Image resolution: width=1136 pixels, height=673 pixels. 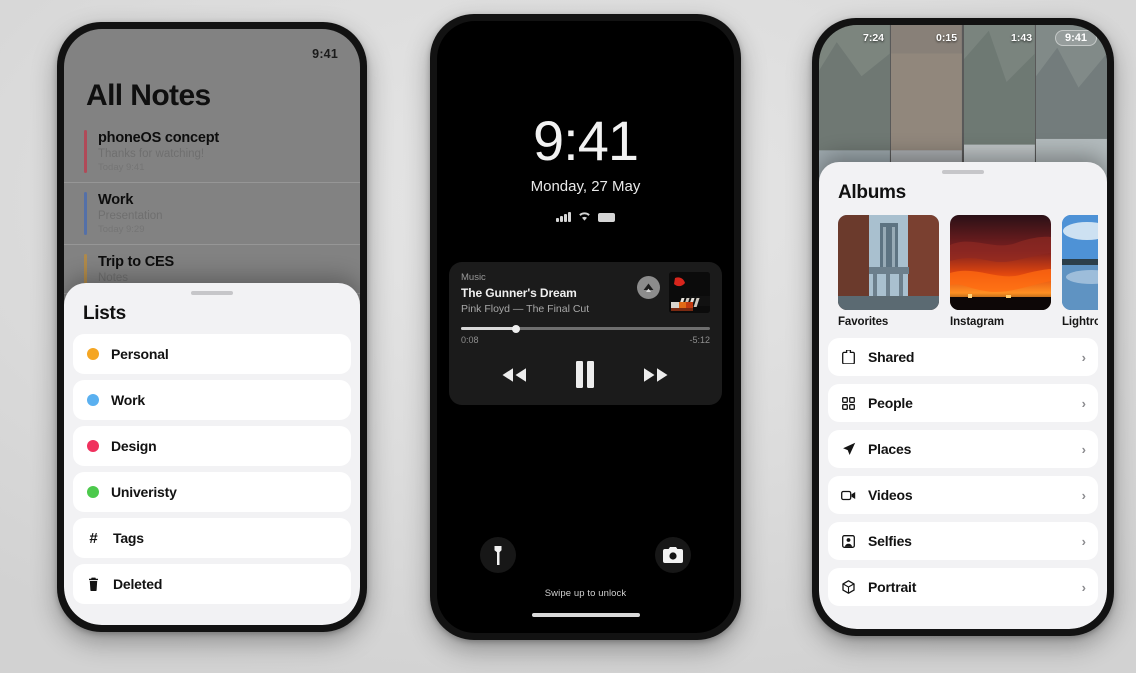 I want to click on album-card-lightroom: Lightroom, so click(x=1080, y=271).